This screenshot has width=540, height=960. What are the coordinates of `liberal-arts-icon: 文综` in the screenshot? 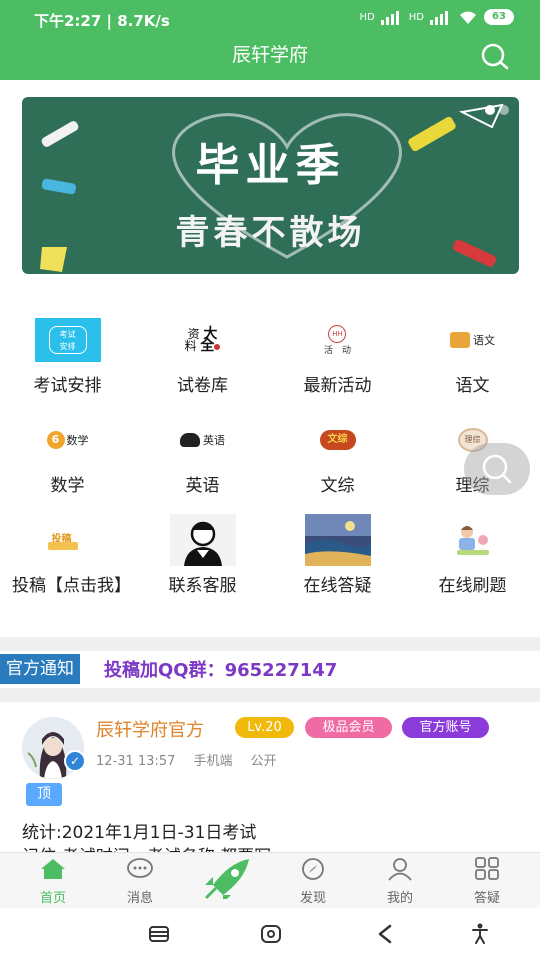 It's located at (338, 440).